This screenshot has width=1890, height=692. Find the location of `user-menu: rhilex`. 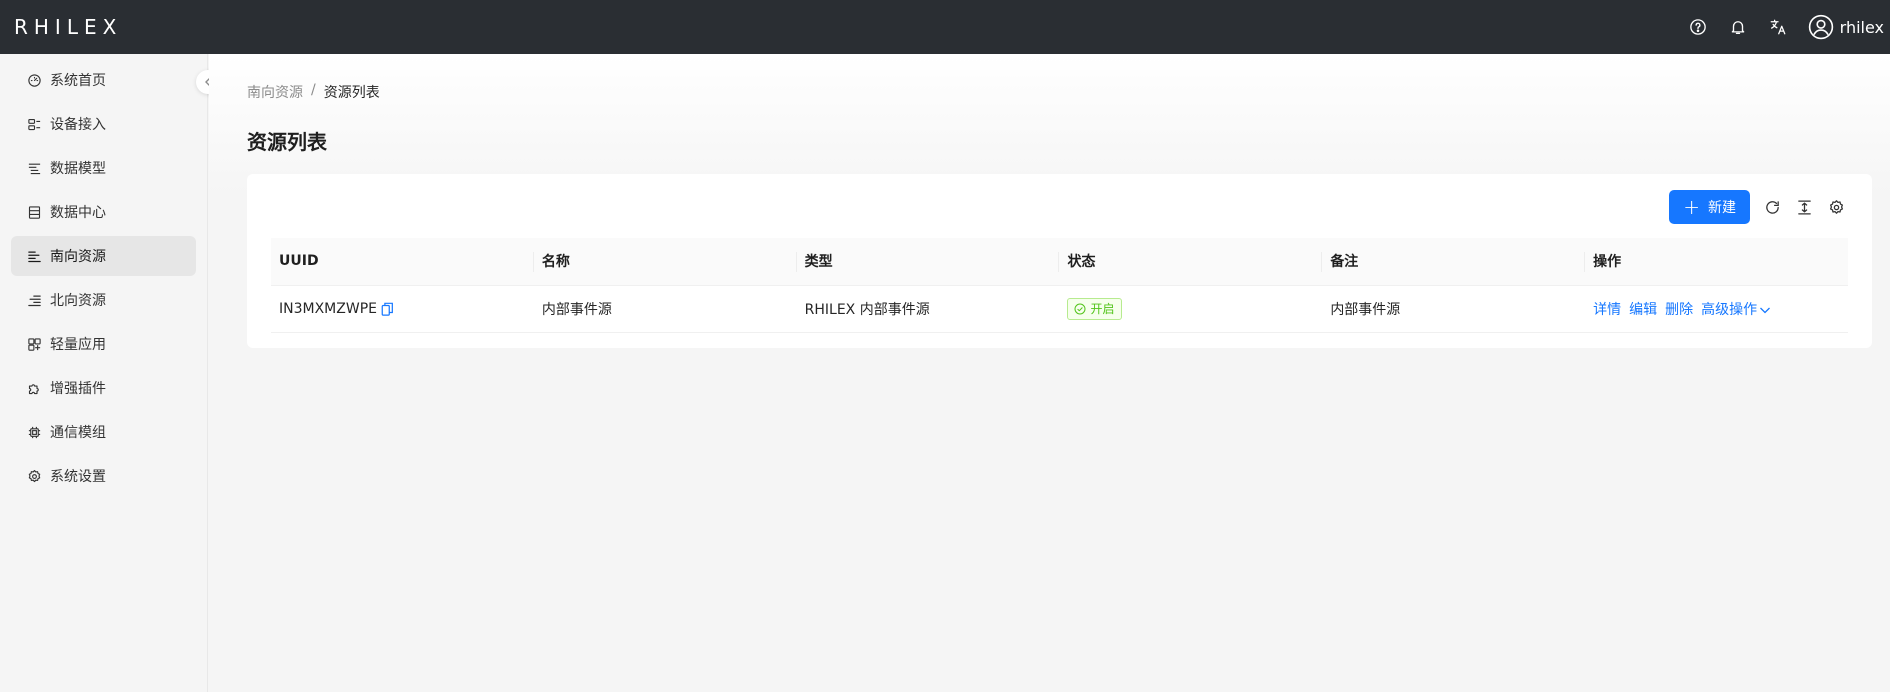

user-menu: rhilex is located at coordinates (1844, 27).